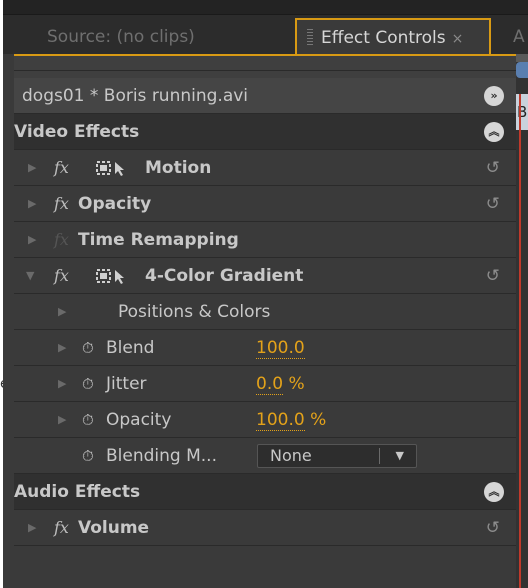 The width and height of the screenshot is (528, 588). What do you see at coordinates (265, 492) in the screenshot?
I see `audio-effects-header: Audio Effects ︽` at bounding box center [265, 492].